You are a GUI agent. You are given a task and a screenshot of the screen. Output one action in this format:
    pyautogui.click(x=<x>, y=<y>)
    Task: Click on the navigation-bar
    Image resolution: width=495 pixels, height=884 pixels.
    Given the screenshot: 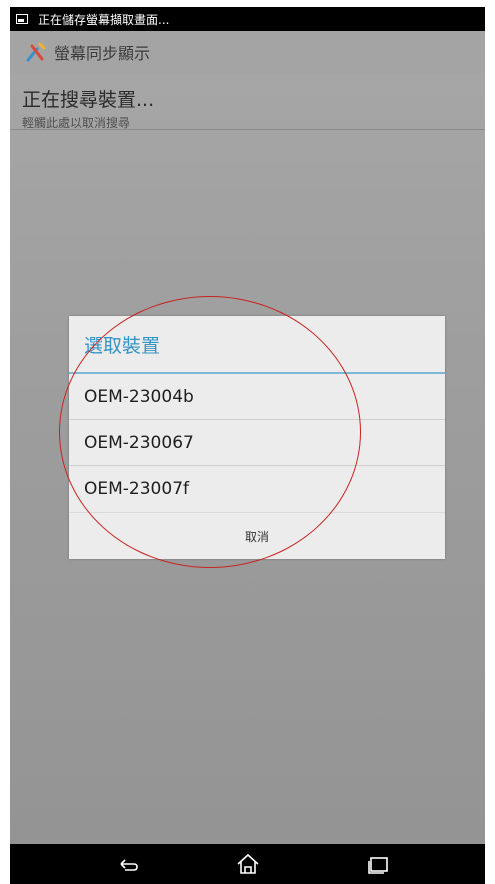 What is the action you would take?
    pyautogui.click(x=247, y=864)
    